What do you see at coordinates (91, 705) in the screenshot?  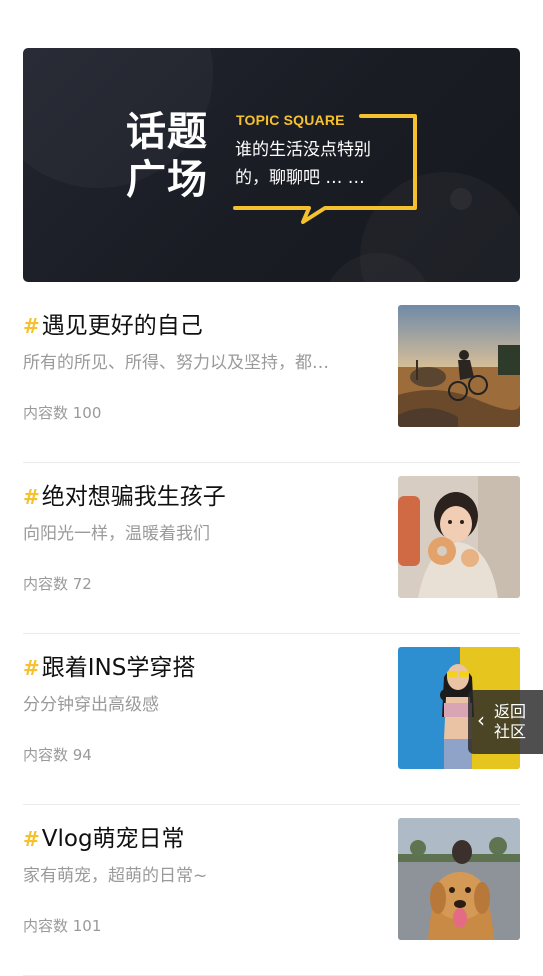 I see `topic-description: 分分钟穿出高级感` at bounding box center [91, 705].